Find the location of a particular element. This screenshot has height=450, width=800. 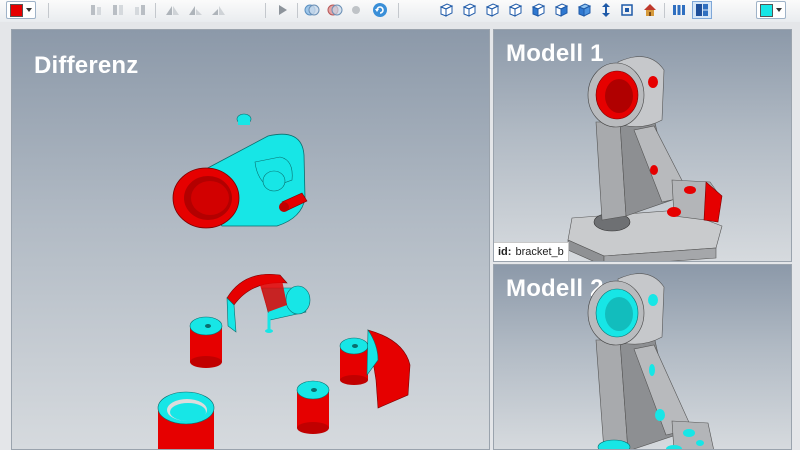

fit-button is located at coordinates (627, 10).